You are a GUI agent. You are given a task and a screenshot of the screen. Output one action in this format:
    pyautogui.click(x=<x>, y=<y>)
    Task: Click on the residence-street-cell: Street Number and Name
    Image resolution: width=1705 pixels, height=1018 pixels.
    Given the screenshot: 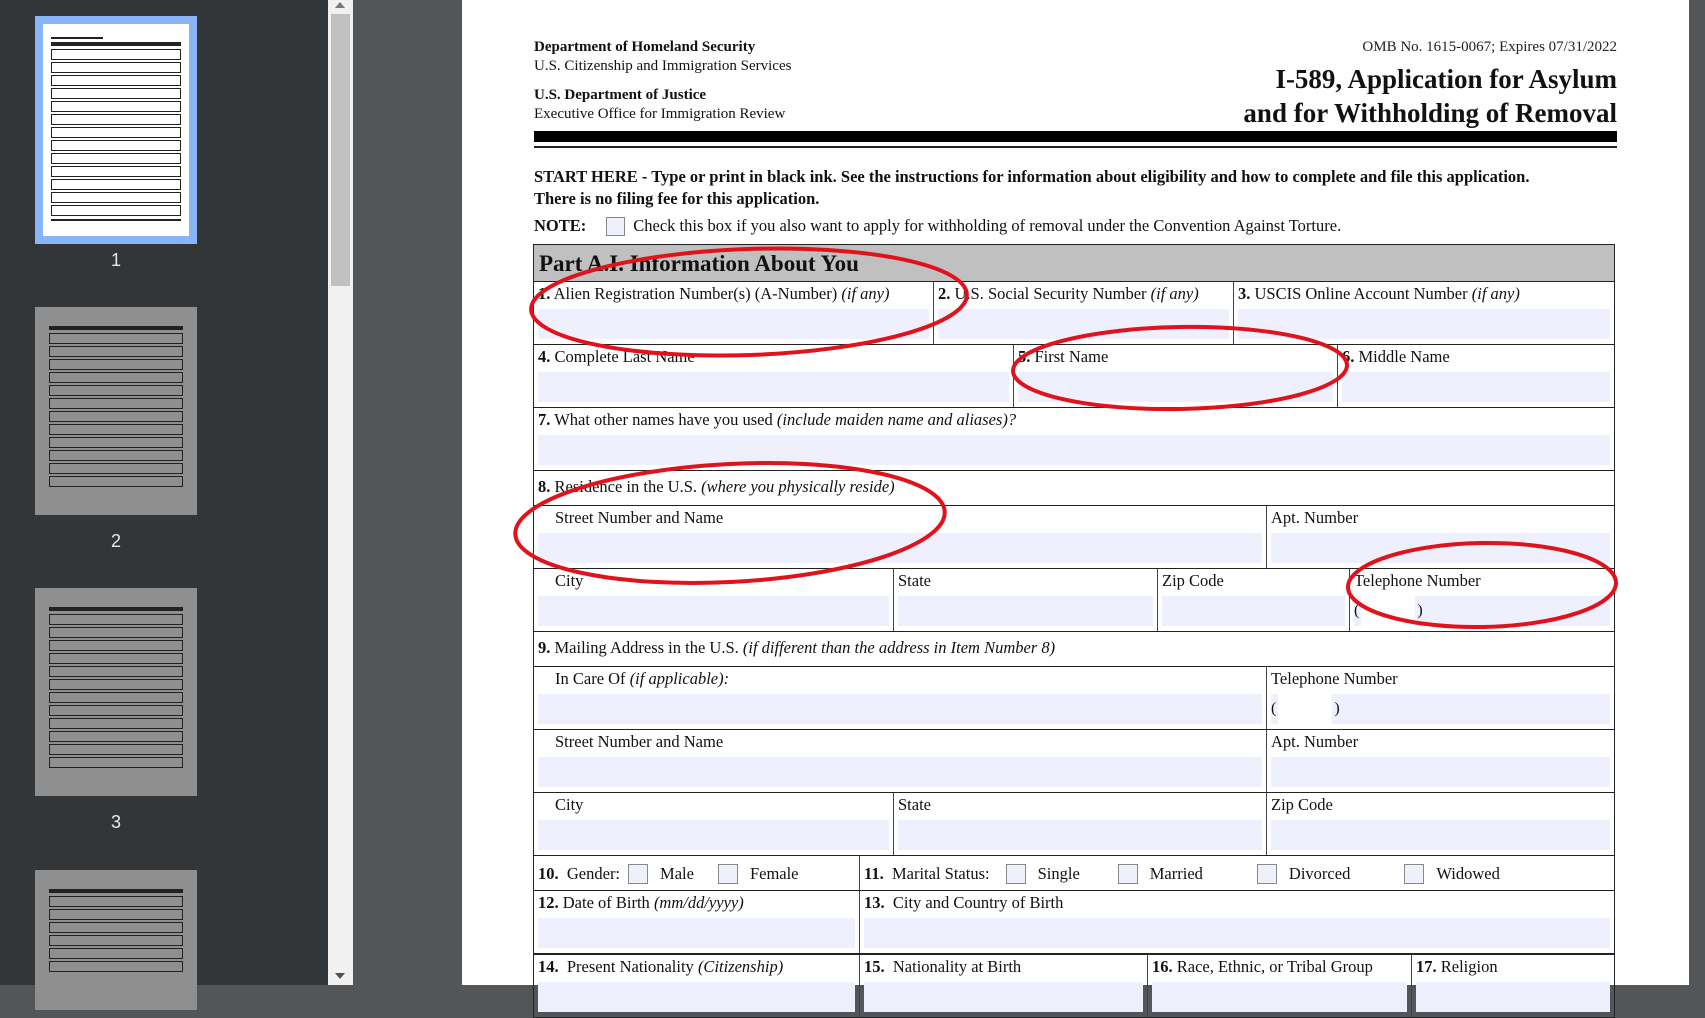 What is the action you would take?
    pyautogui.click(x=900, y=537)
    